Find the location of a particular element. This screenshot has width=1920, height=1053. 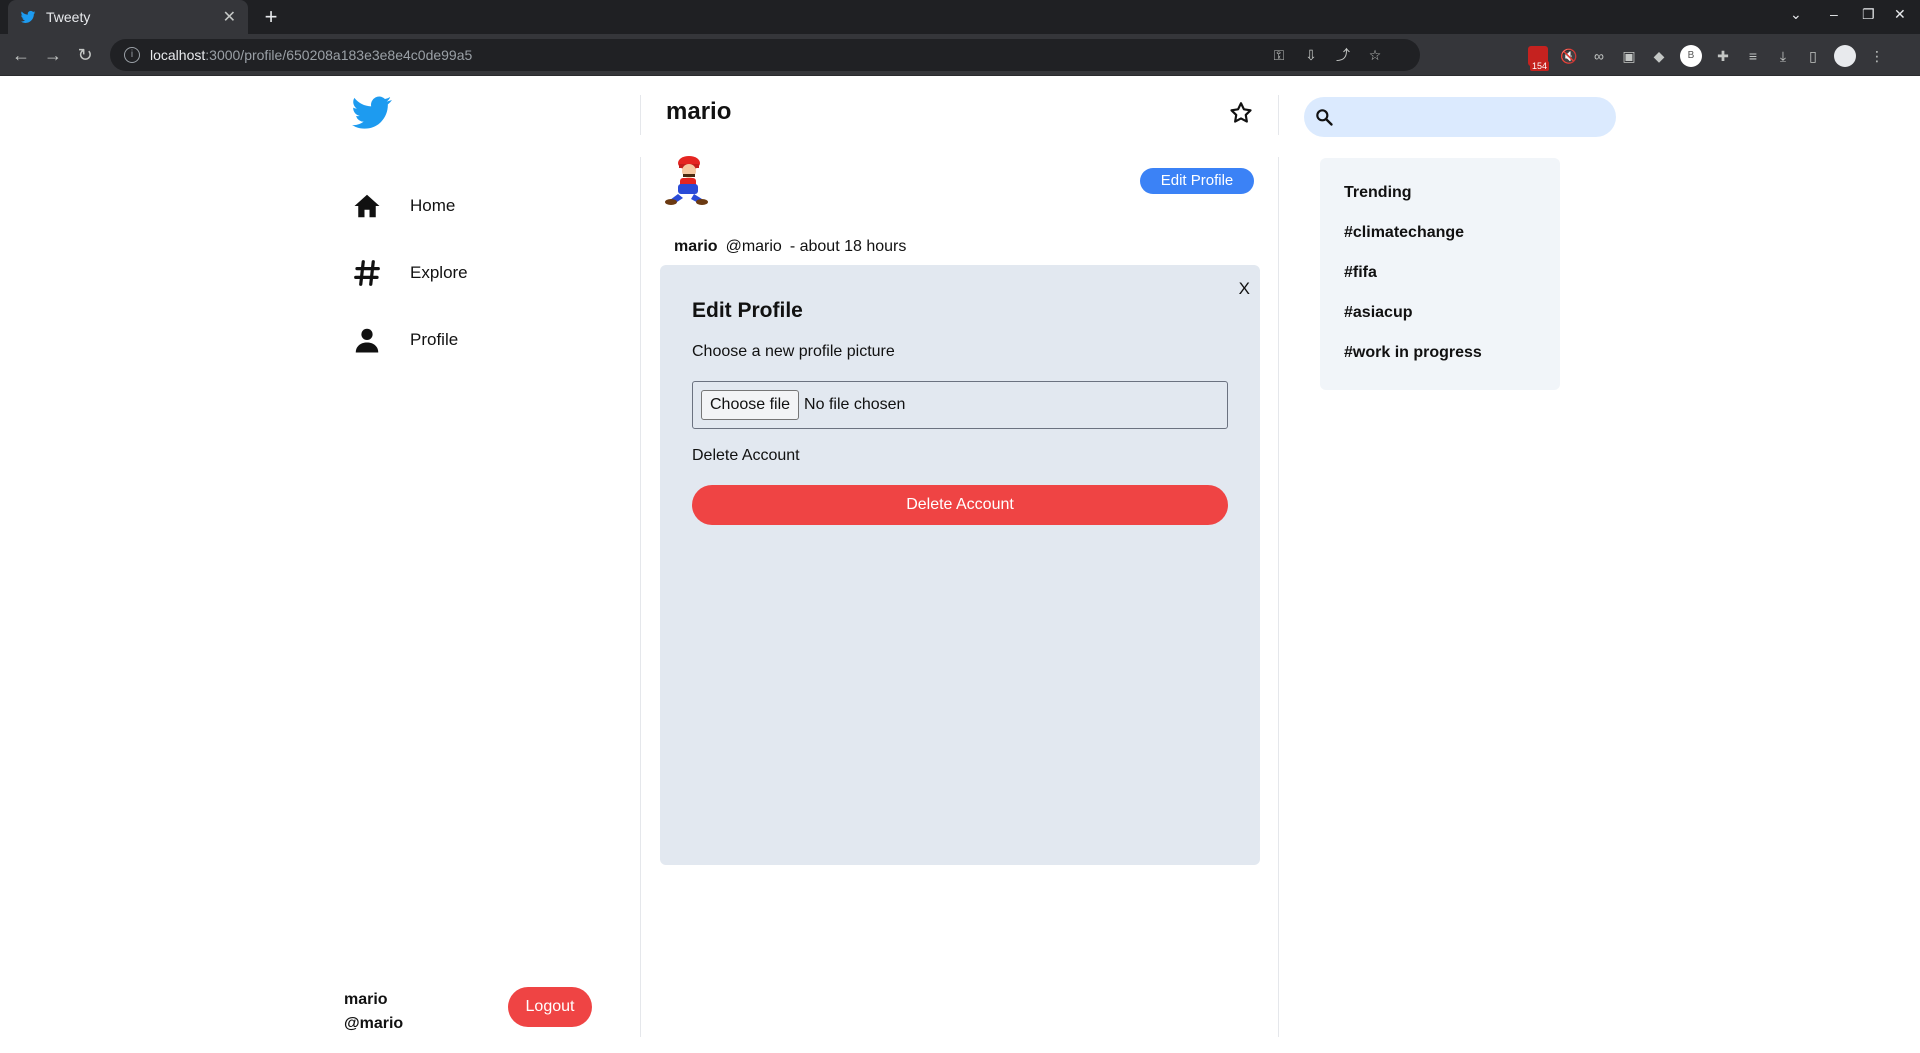

current-user-handle: @mario is located at coordinates (374, 1023).